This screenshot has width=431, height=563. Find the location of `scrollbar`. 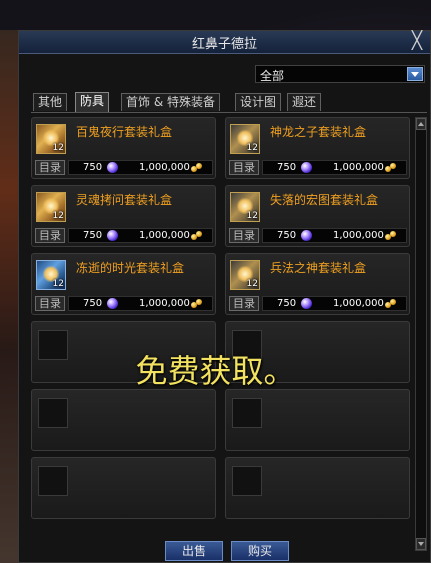

scrollbar is located at coordinates (421, 334).